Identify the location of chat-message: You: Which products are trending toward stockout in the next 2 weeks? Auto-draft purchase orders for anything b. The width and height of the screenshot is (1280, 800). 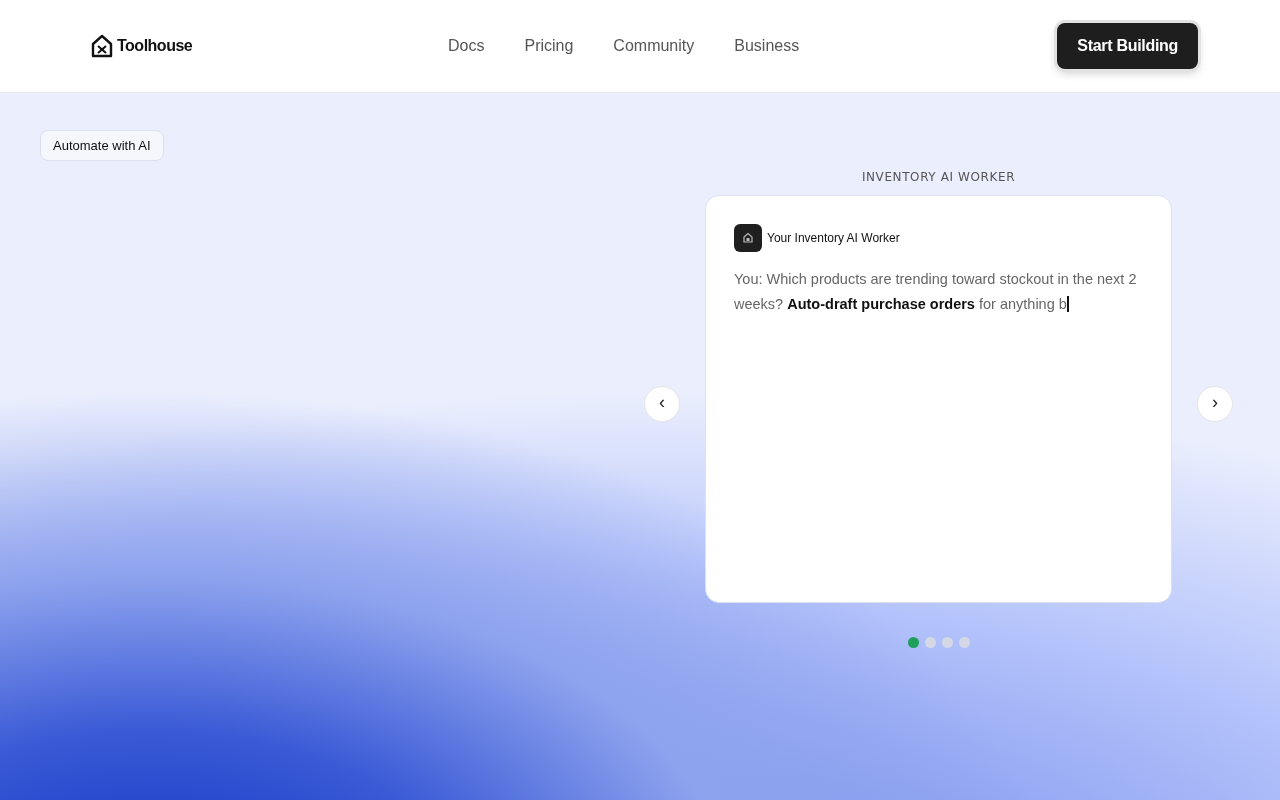
(935, 292).